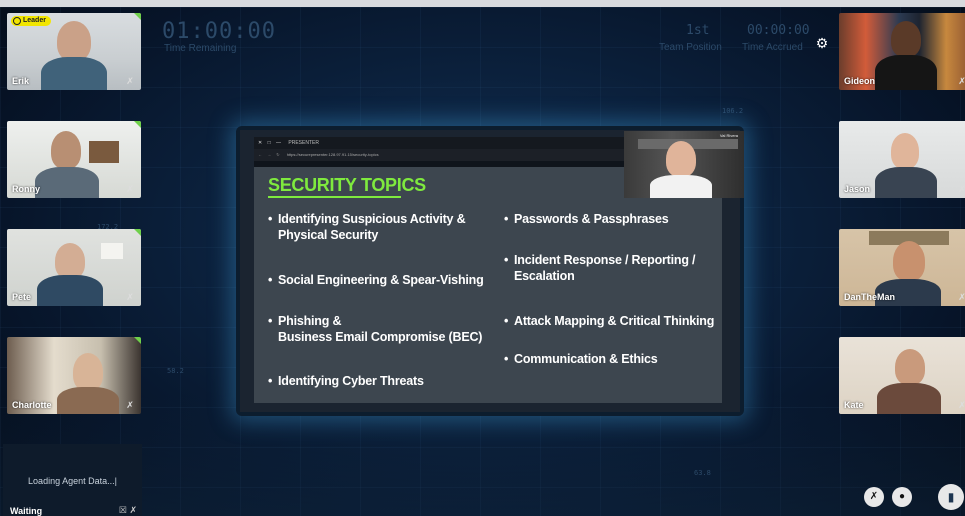 Image resolution: width=965 pixels, height=516 pixels. I want to click on slide-bullet: • Passwords & Passphrases, so click(586, 219).